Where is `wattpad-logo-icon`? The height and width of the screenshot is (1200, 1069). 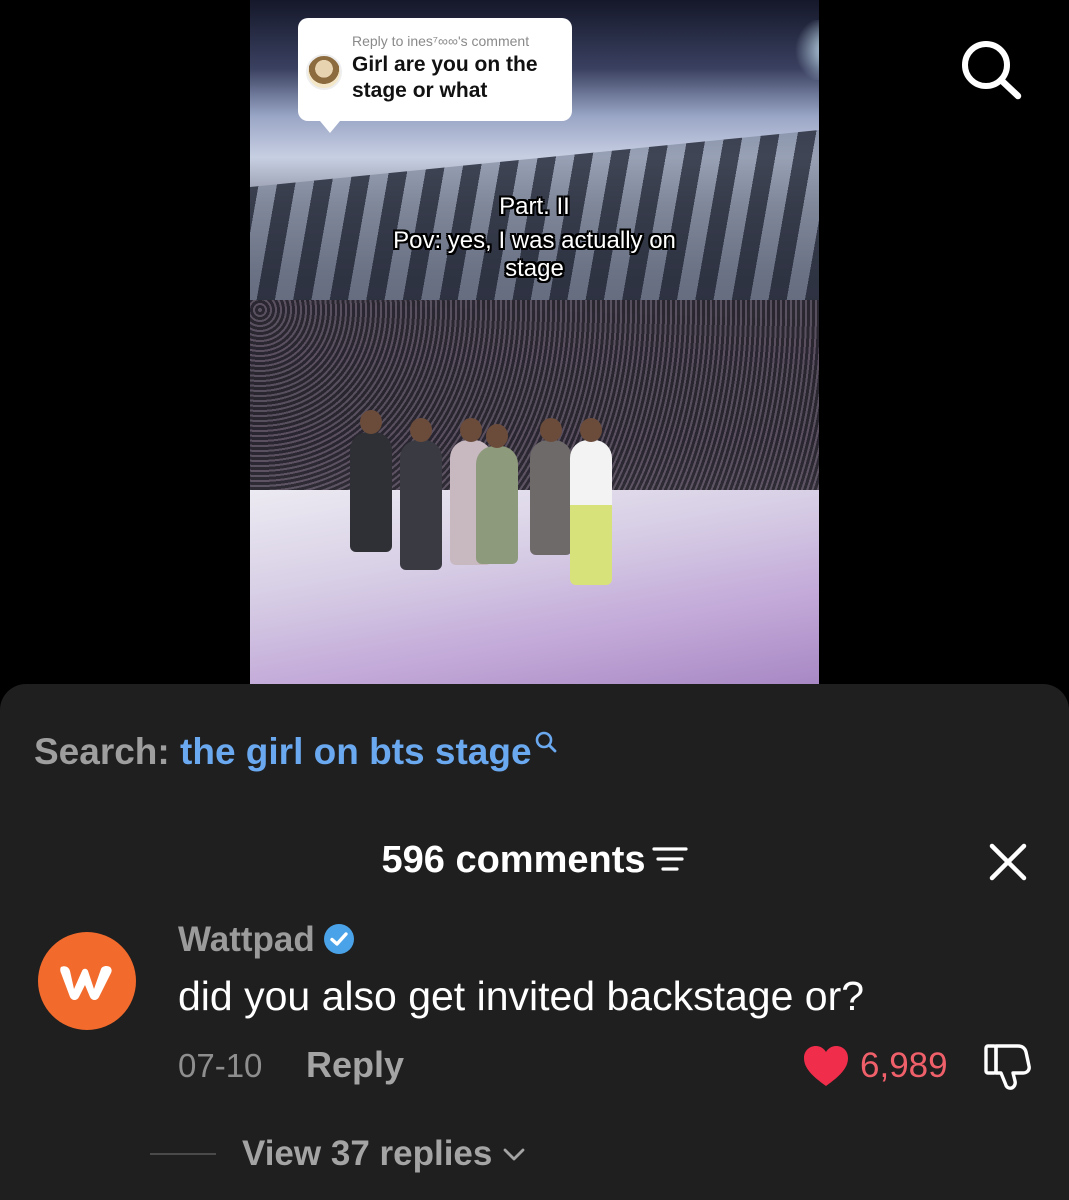
wattpad-logo-icon is located at coordinates (86, 982).